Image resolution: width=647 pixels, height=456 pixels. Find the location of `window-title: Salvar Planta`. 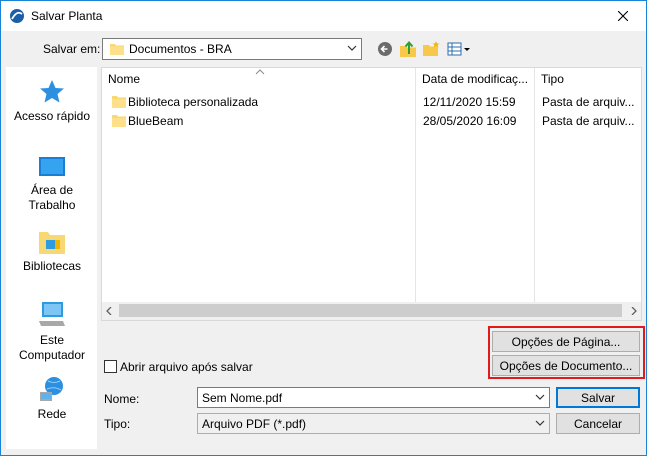

window-title: Salvar Planta is located at coordinates (67, 16).